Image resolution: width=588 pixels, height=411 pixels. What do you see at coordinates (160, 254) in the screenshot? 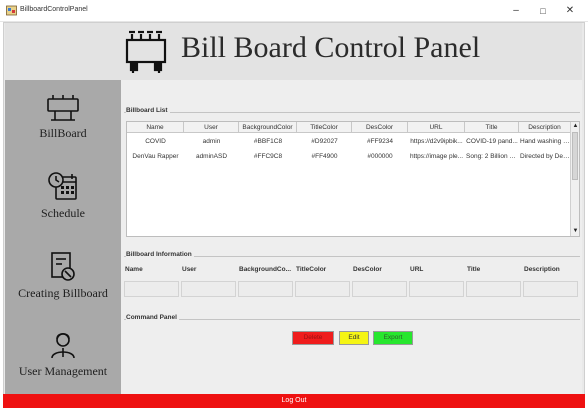
I see `billboard-information-title: Billboard Information` at bounding box center [160, 254].